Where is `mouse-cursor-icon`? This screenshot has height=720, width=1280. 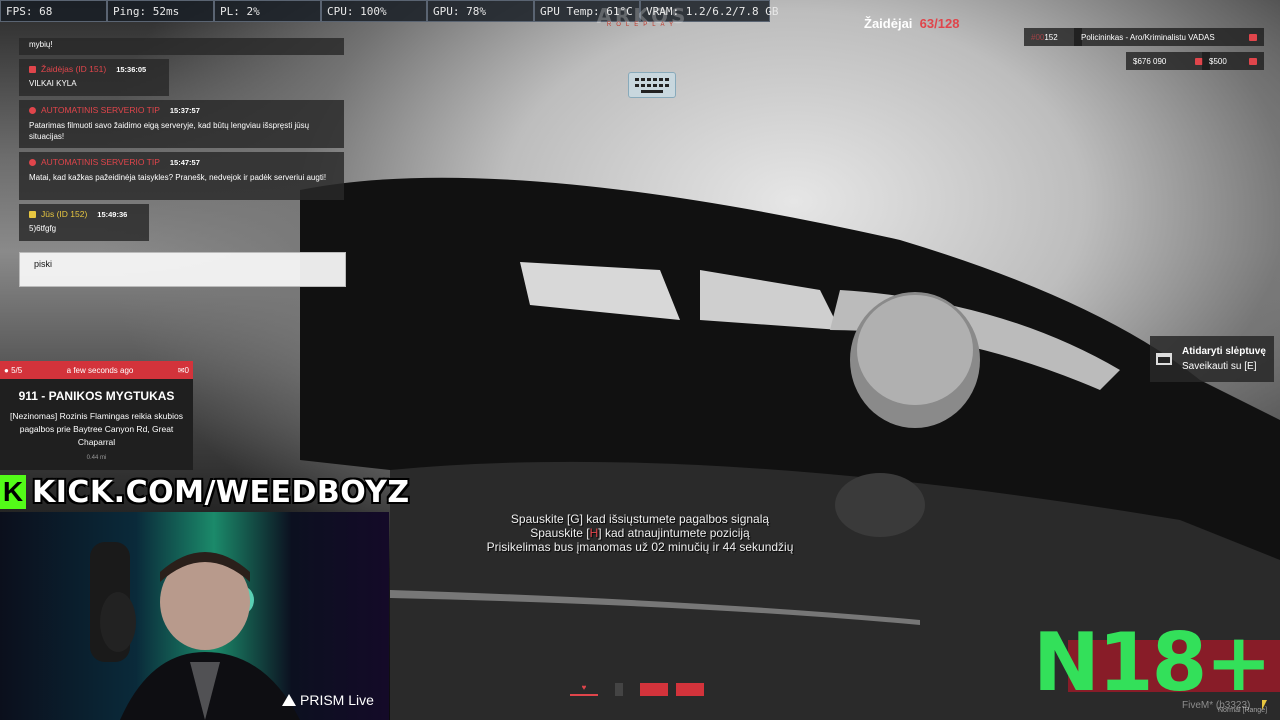 mouse-cursor-icon is located at coordinates (1264, 705).